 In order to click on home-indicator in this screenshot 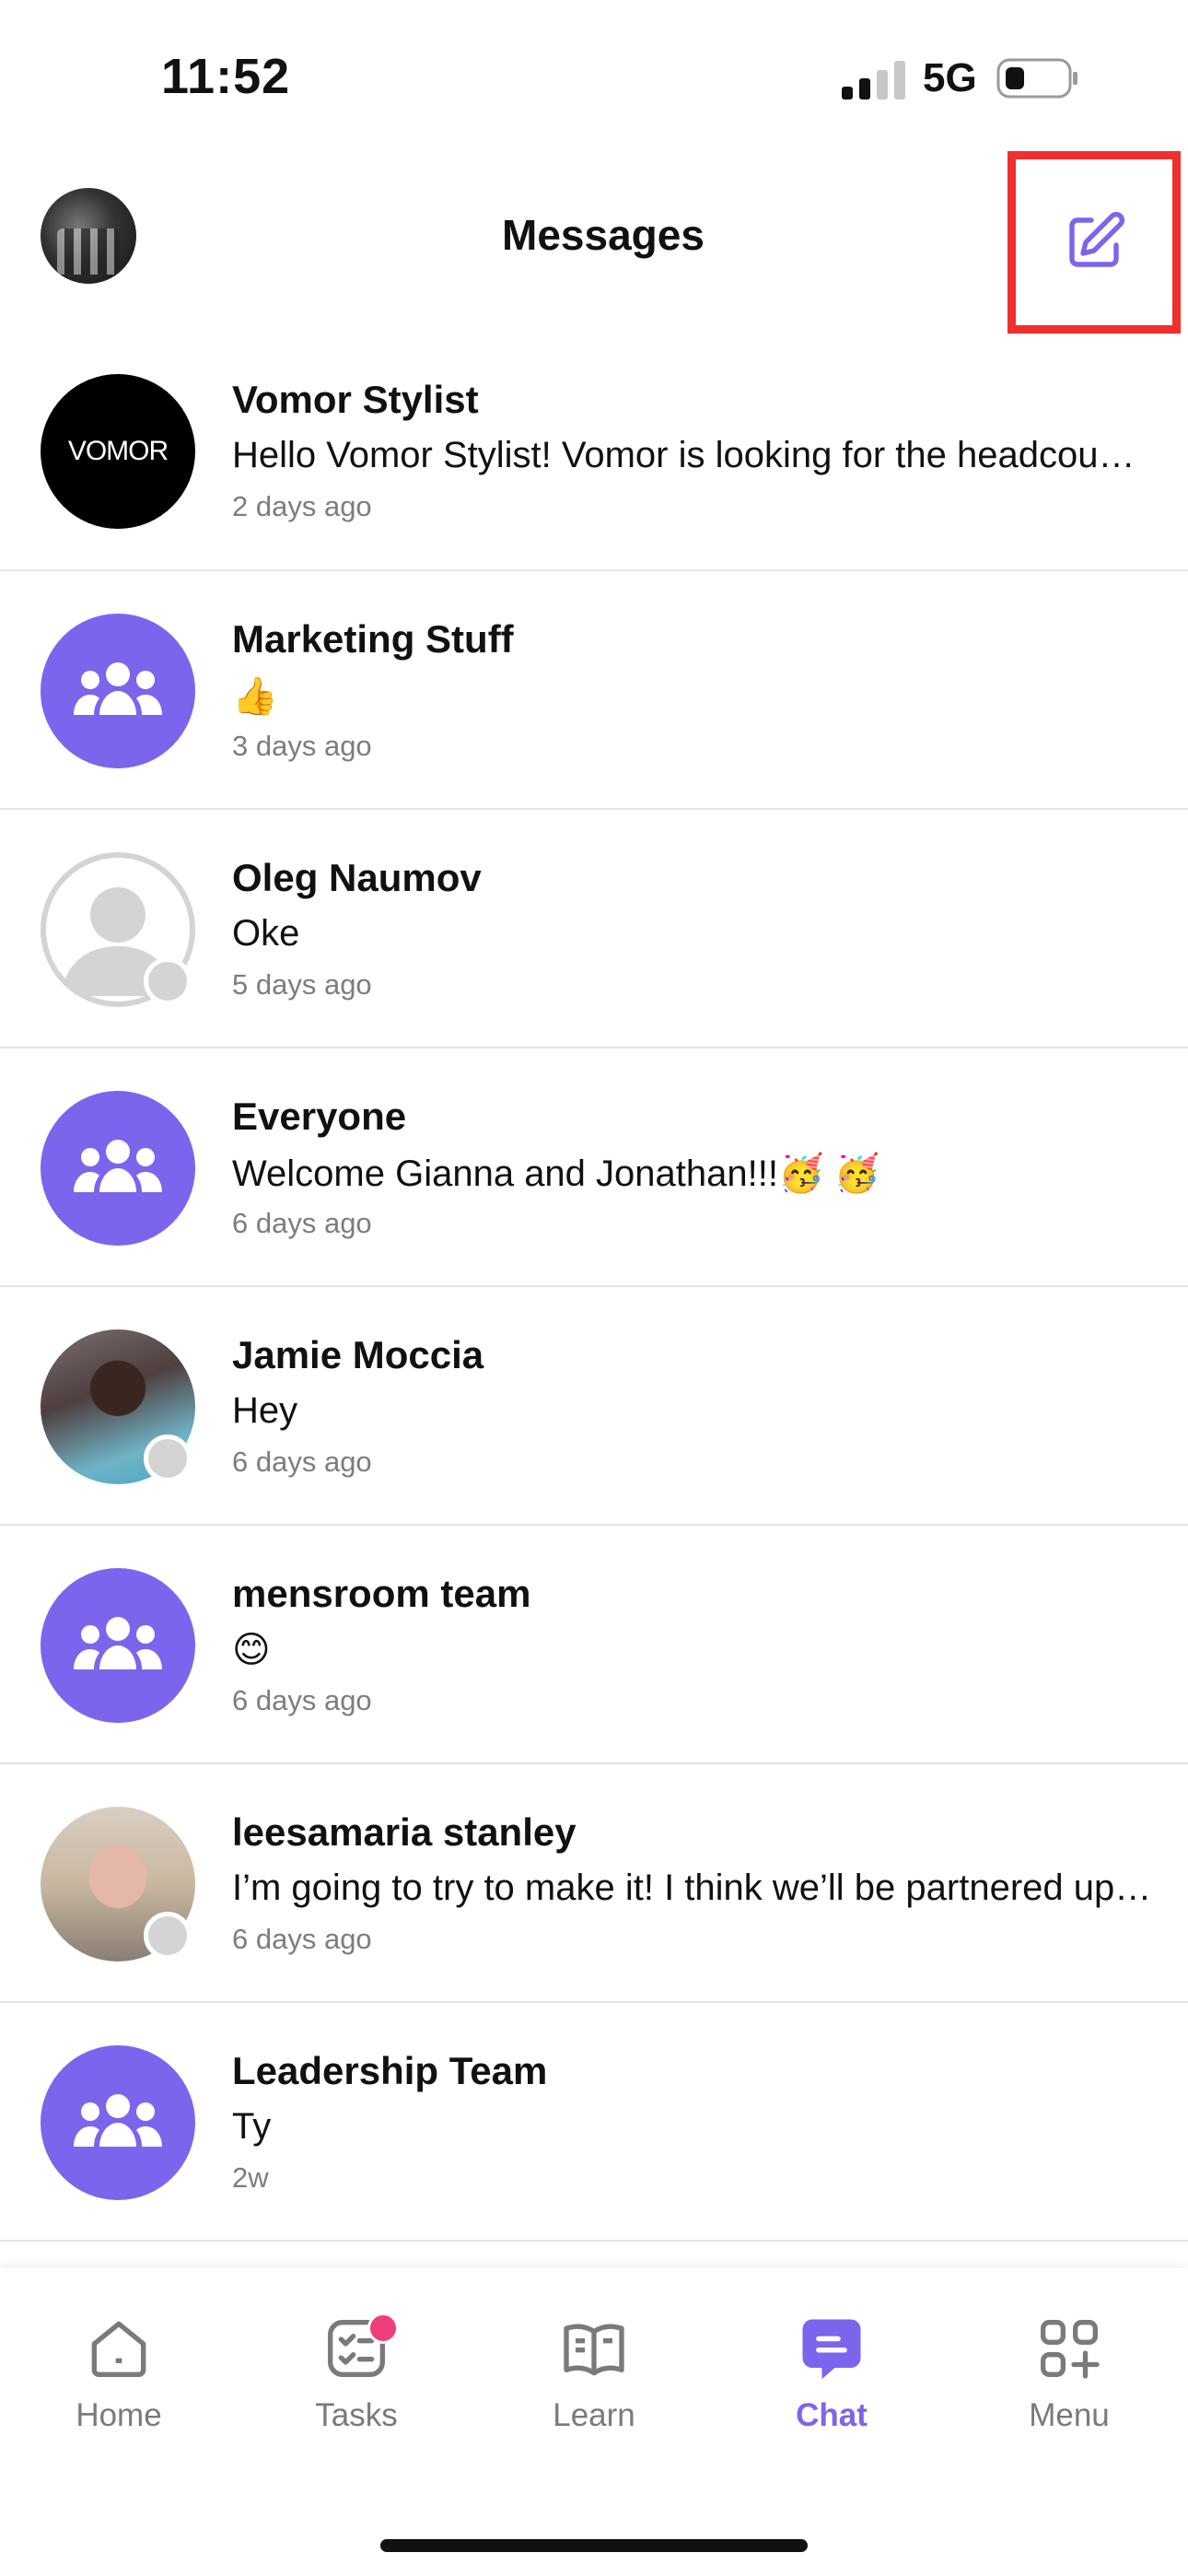, I will do `click(594, 2545)`.